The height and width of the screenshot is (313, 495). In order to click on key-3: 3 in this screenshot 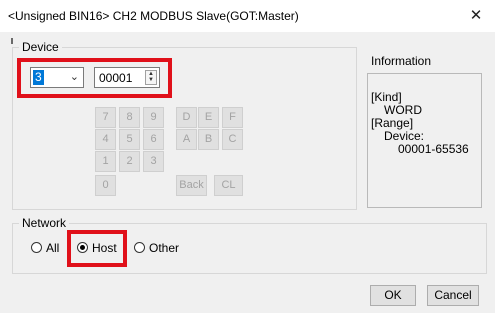, I will do `click(153, 161)`.